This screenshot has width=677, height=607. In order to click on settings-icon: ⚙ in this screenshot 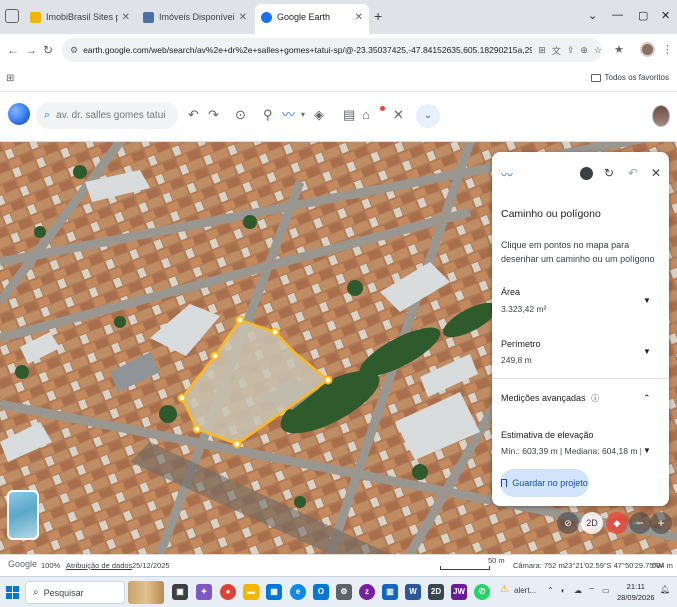, I will do `click(344, 592)`.